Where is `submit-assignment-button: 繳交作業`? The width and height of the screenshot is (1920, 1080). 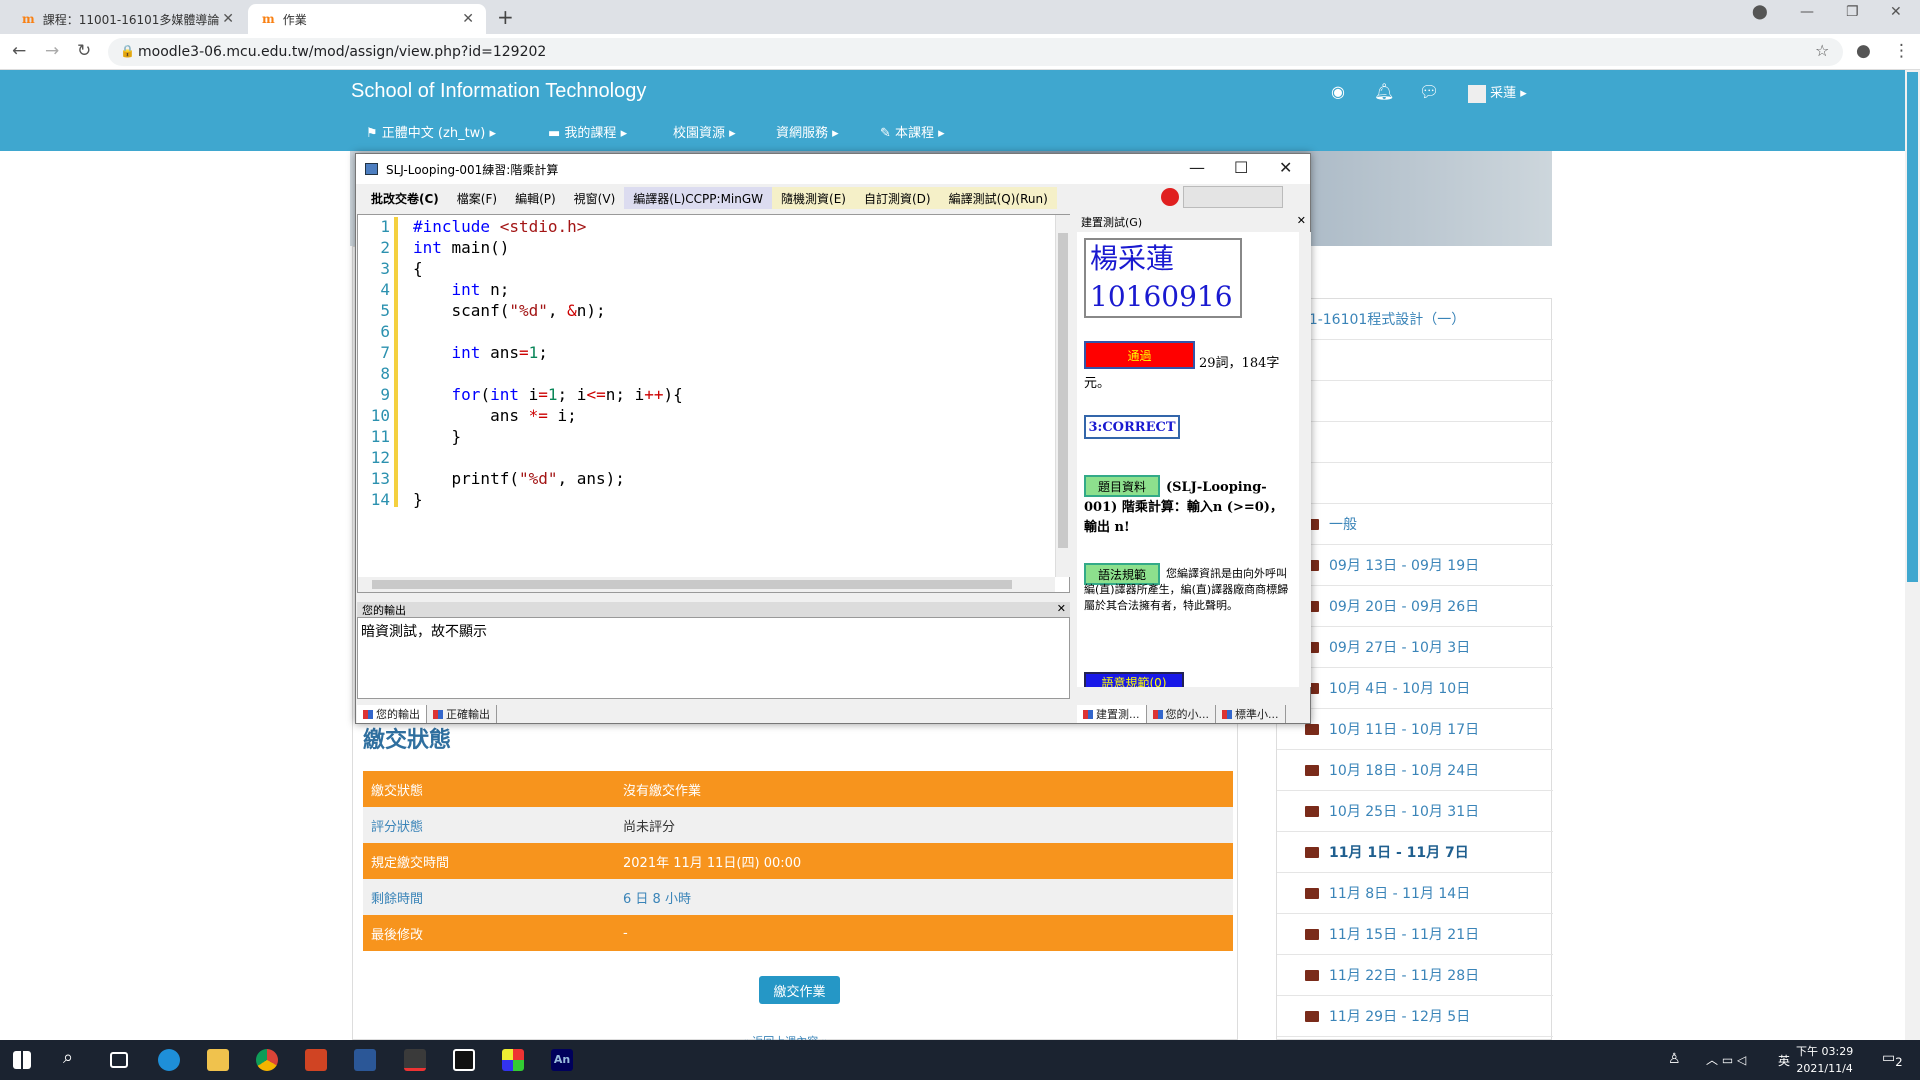
submit-assignment-button: 繳交作業 is located at coordinates (799, 990).